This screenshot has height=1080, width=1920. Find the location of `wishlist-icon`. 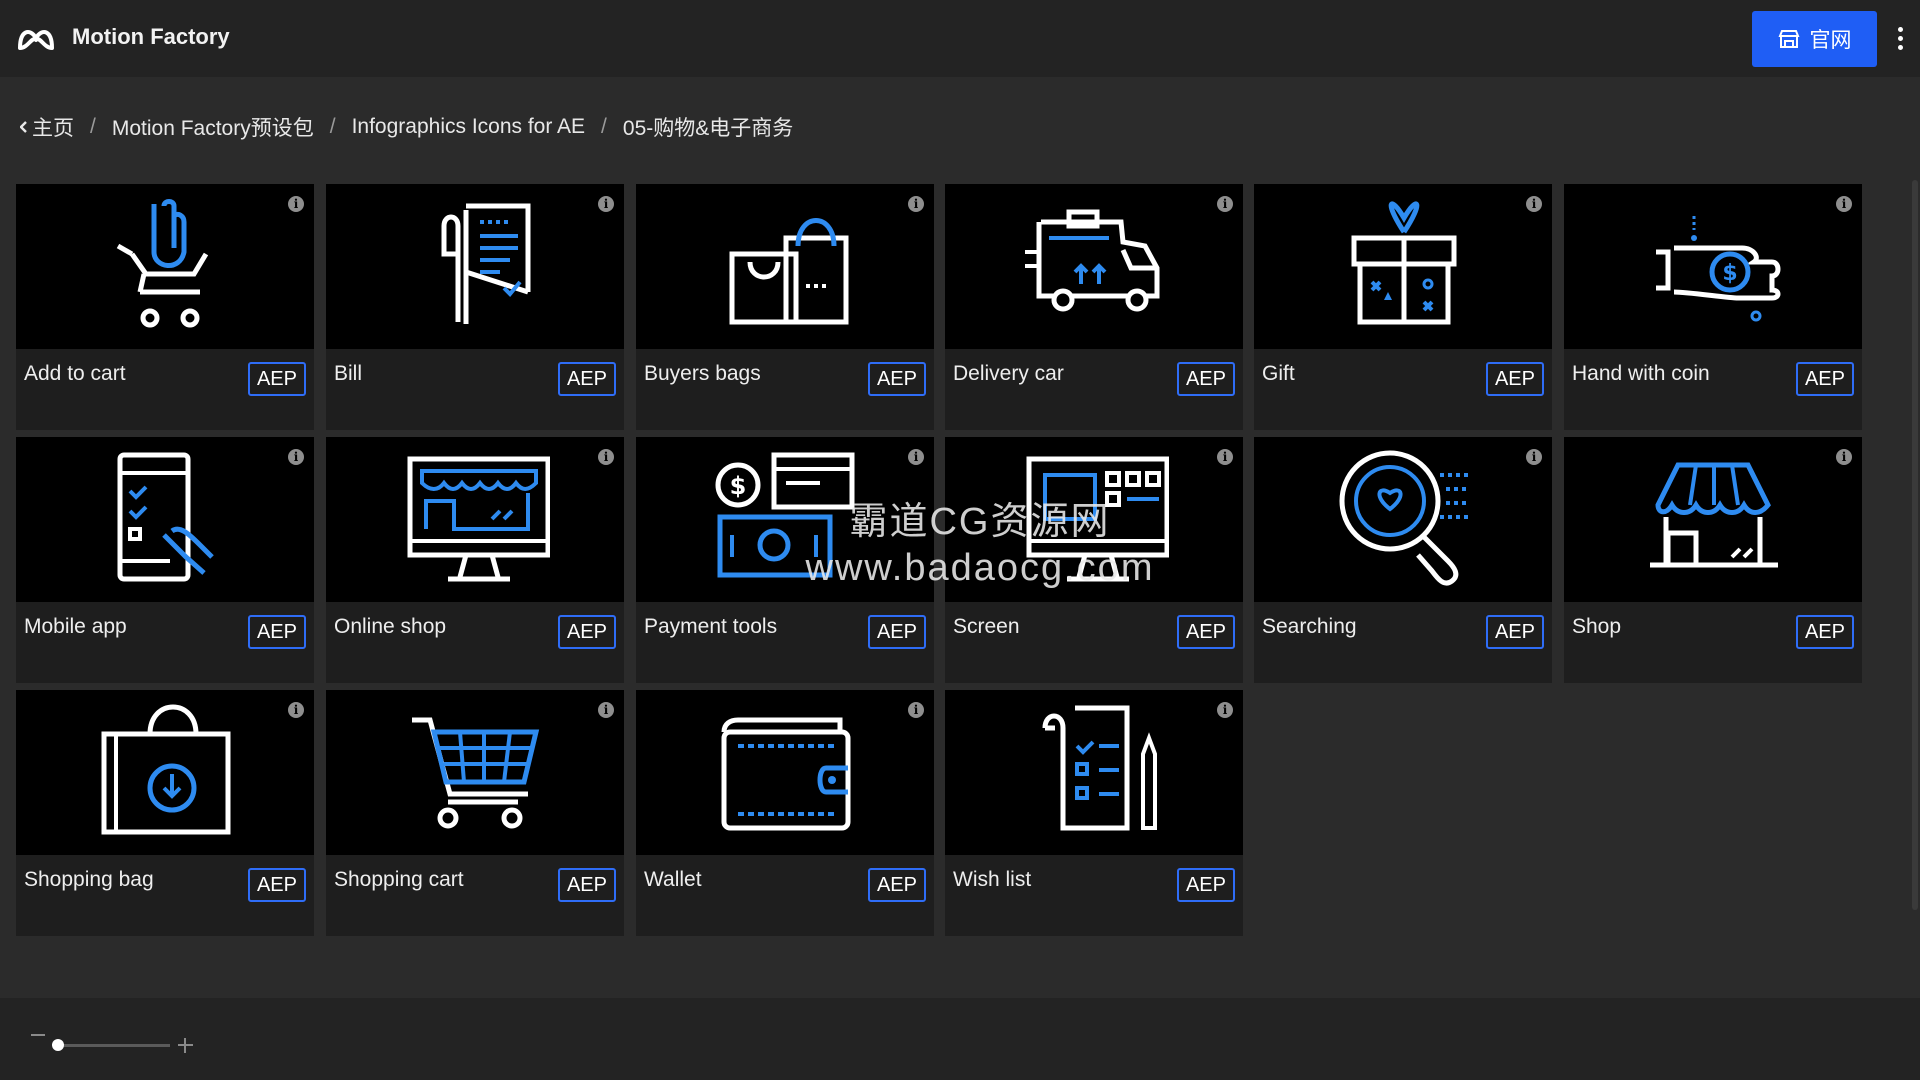

wishlist-icon is located at coordinates (1099, 768).